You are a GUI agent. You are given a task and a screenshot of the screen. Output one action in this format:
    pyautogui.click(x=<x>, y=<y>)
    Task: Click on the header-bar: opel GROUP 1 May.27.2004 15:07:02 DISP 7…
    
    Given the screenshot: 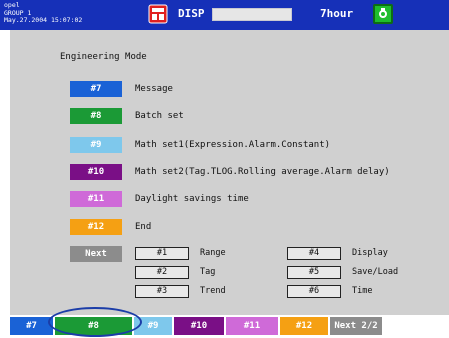 What is the action you would take?
    pyautogui.click(x=224, y=15)
    